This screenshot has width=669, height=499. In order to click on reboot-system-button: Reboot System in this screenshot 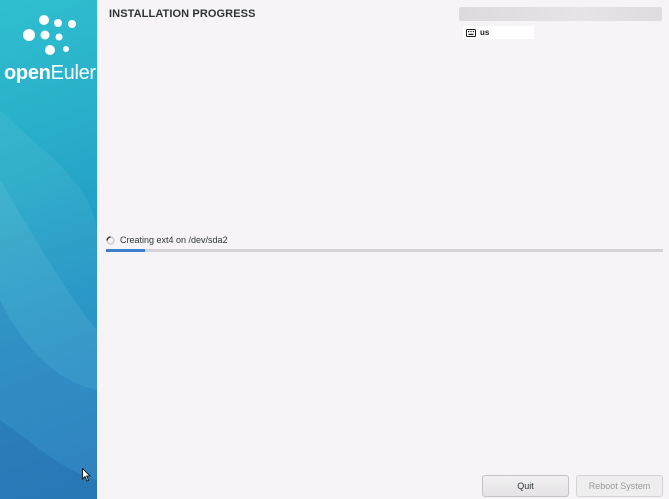, I will do `click(619, 486)`.